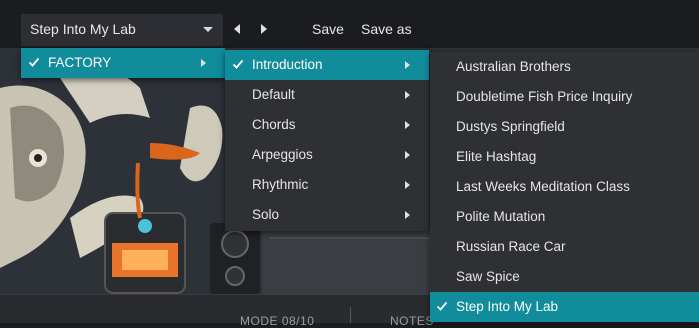  I want to click on next-preset-button, so click(264, 29).